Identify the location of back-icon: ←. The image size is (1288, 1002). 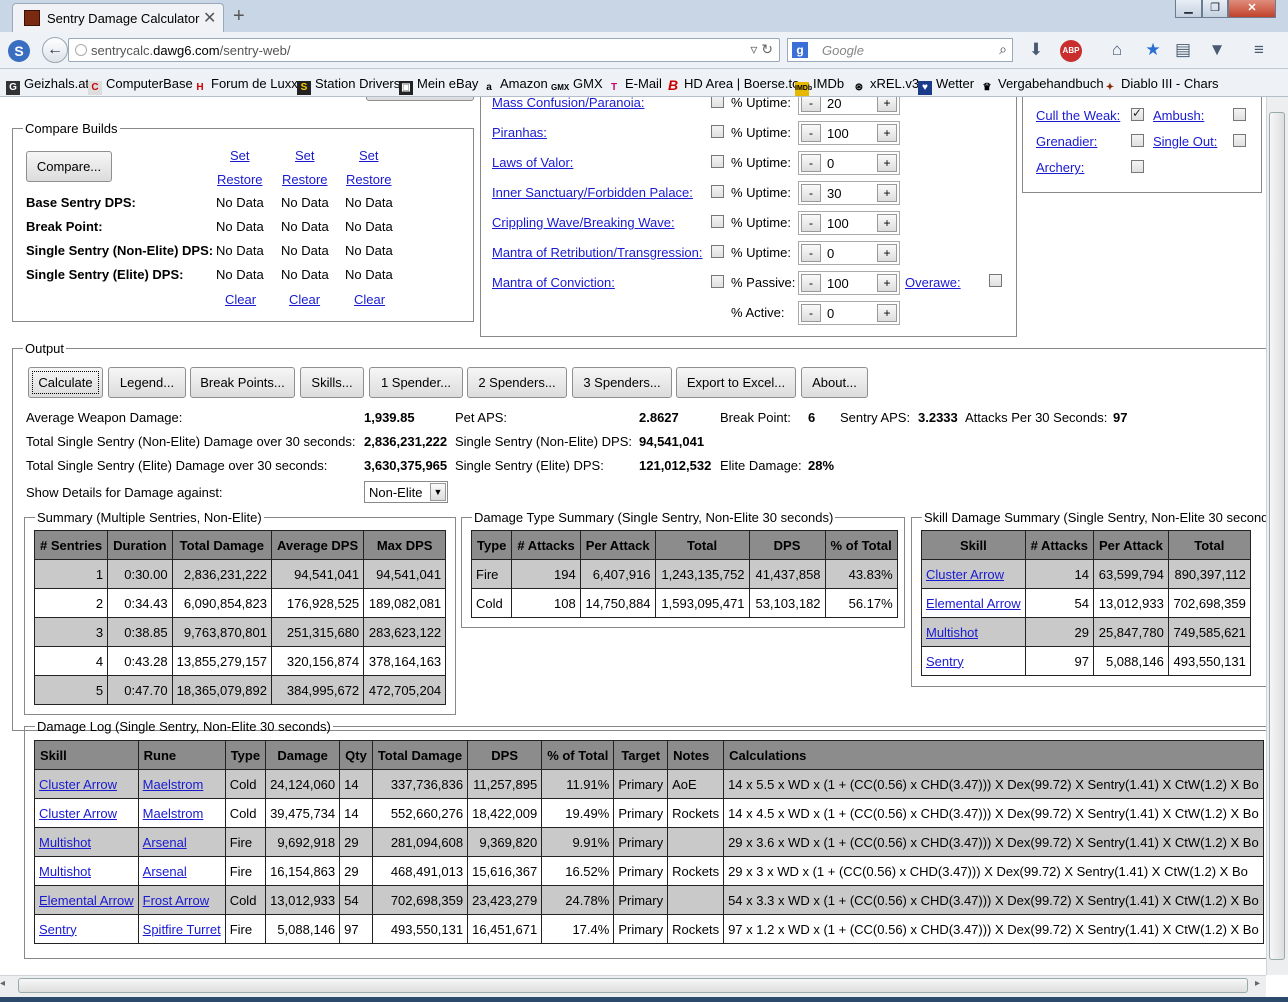
(55, 50).